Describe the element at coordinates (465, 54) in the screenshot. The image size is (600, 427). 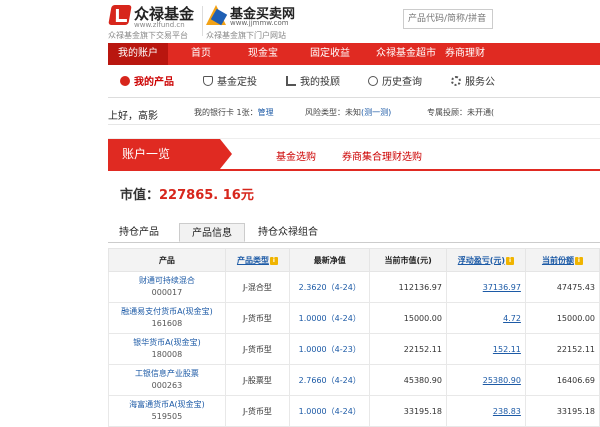
I see `nav-item-broker-wealth: 券商理财` at that location.